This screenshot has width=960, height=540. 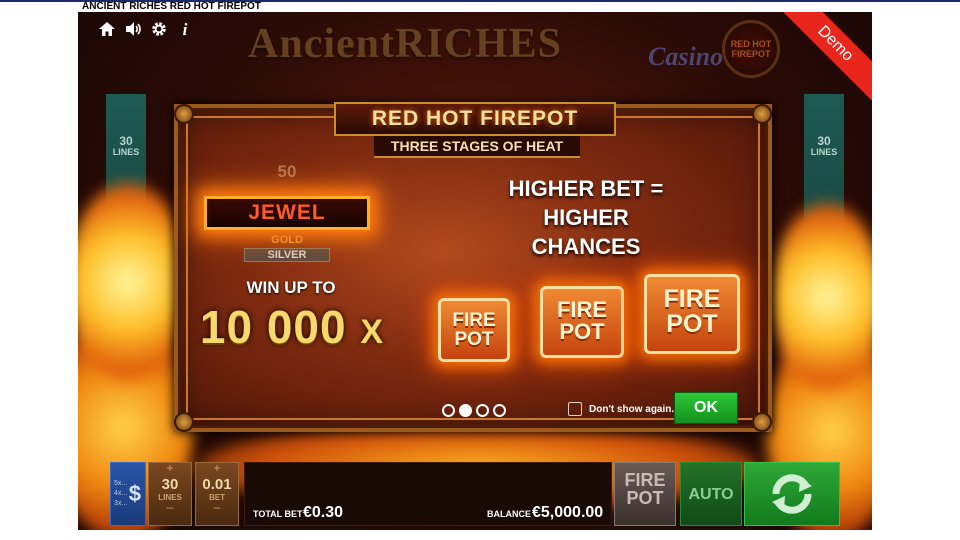 What do you see at coordinates (645, 498) in the screenshot?
I see `firepot-button-line2: POT` at bounding box center [645, 498].